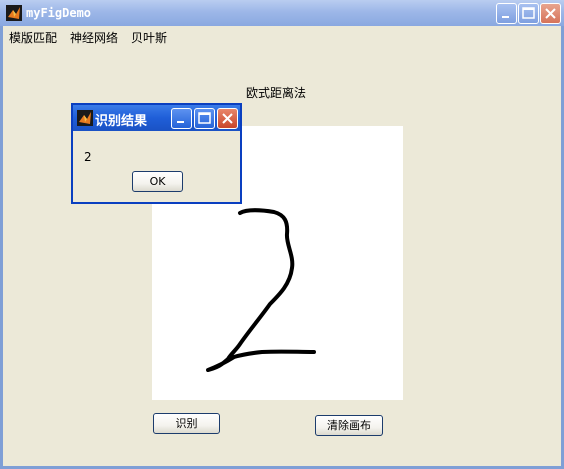 This screenshot has width=564, height=469. I want to click on maximize-button, so click(528, 13).